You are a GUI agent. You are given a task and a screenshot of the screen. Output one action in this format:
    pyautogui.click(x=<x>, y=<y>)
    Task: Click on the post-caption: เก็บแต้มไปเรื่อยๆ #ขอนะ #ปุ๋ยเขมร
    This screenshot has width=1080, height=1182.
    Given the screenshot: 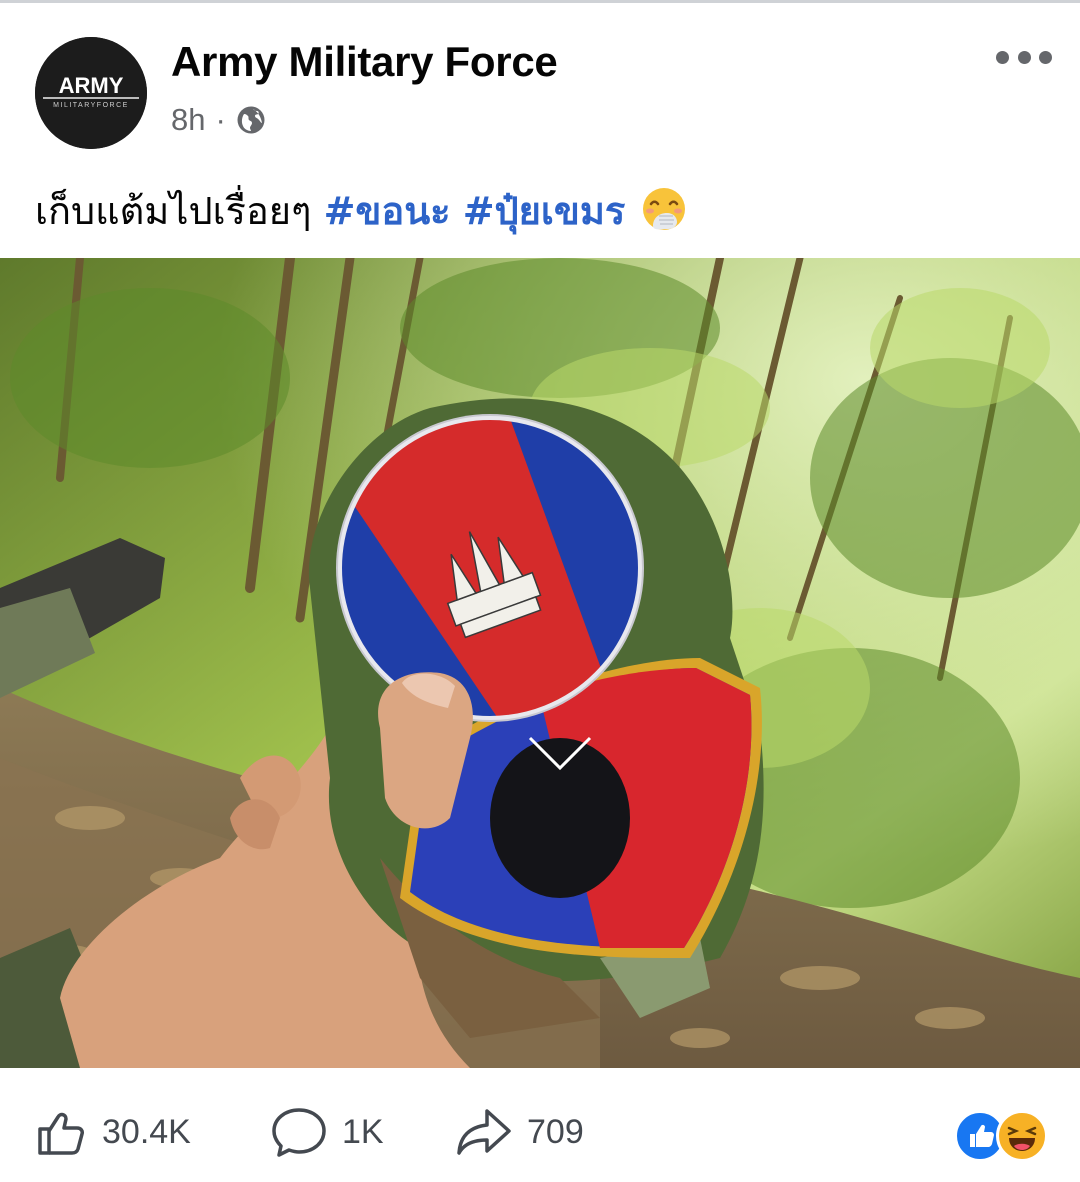 What is the action you would take?
    pyautogui.click(x=540, y=211)
    